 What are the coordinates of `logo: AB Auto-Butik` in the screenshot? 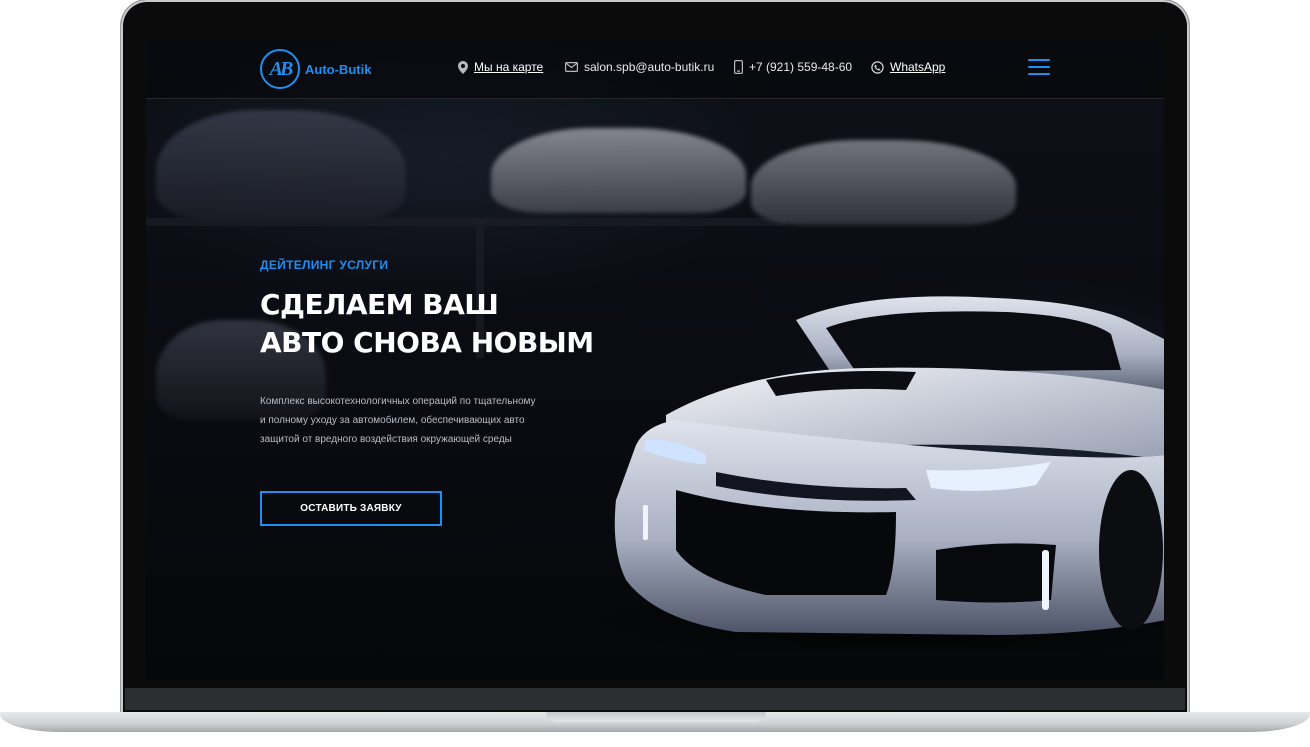 It's located at (315, 69).